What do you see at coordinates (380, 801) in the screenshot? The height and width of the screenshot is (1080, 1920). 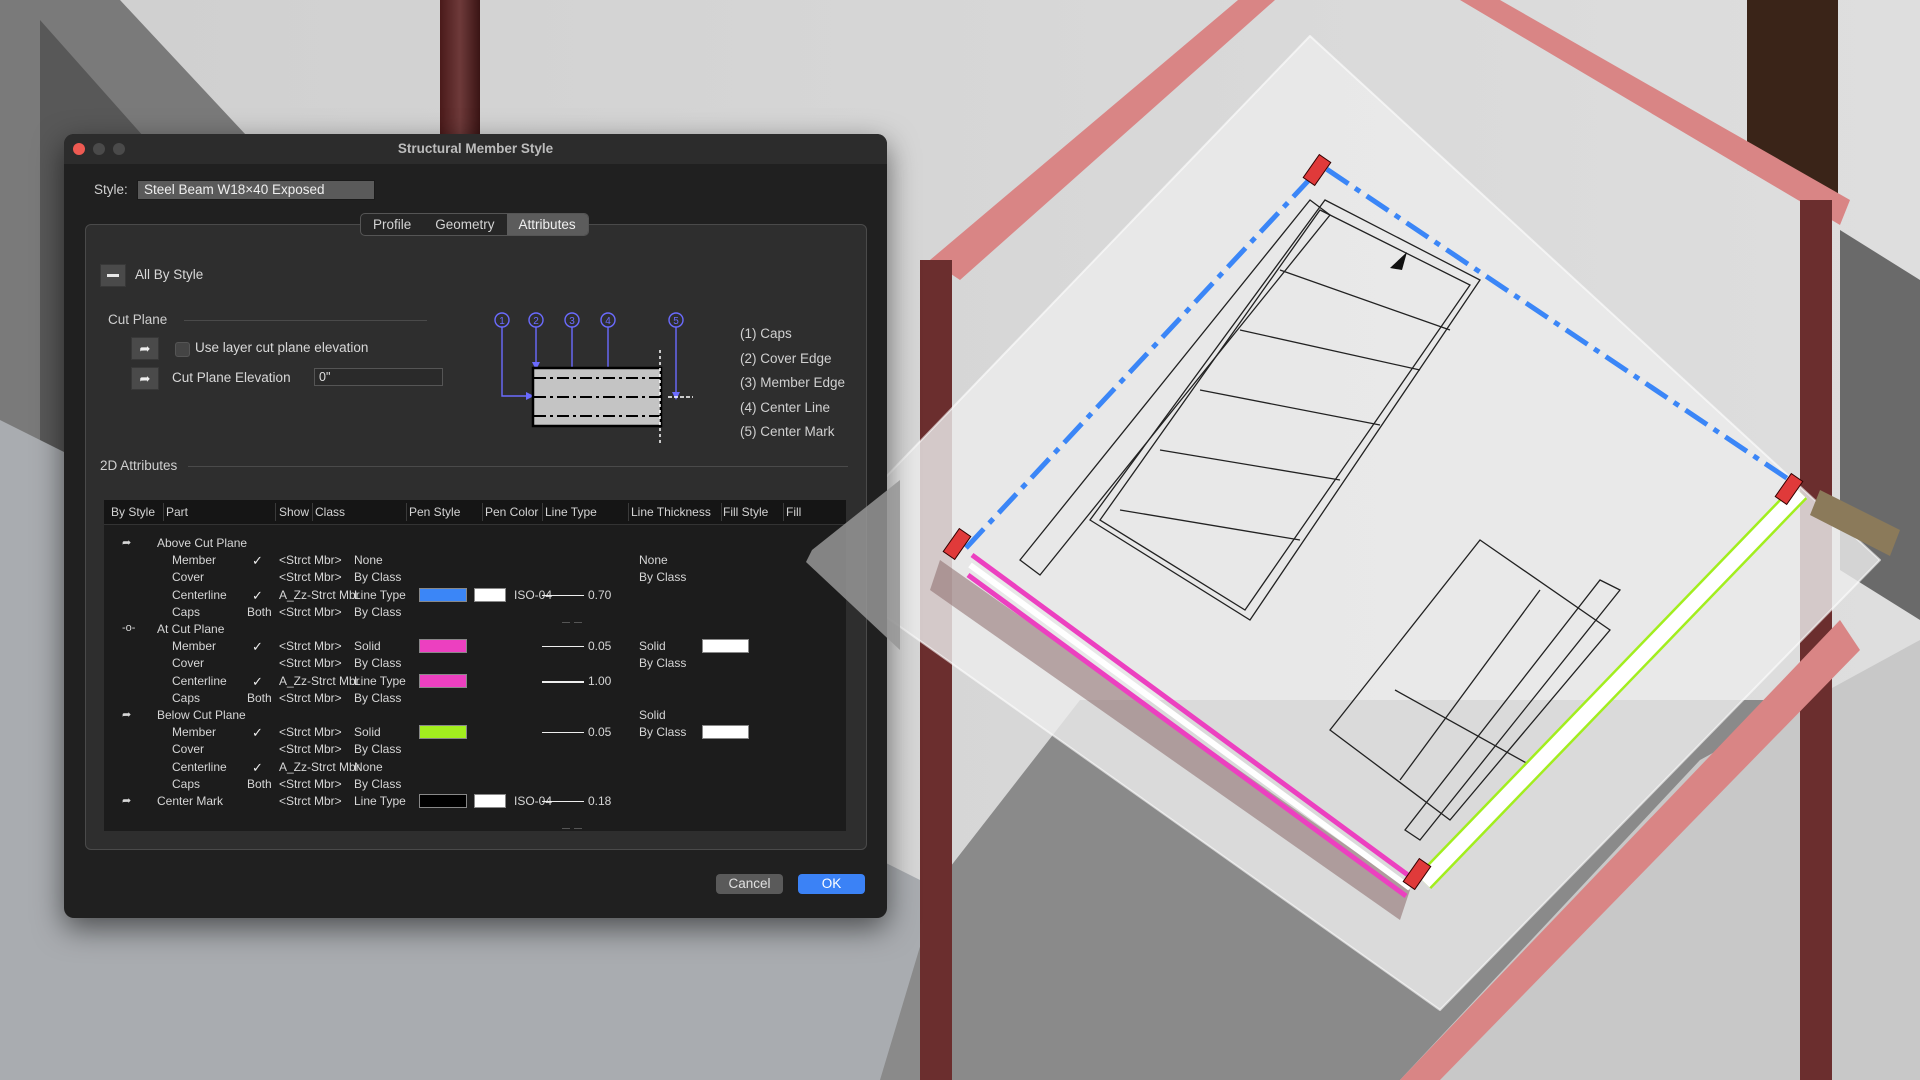 I see `pen-style-value: Line Type` at bounding box center [380, 801].